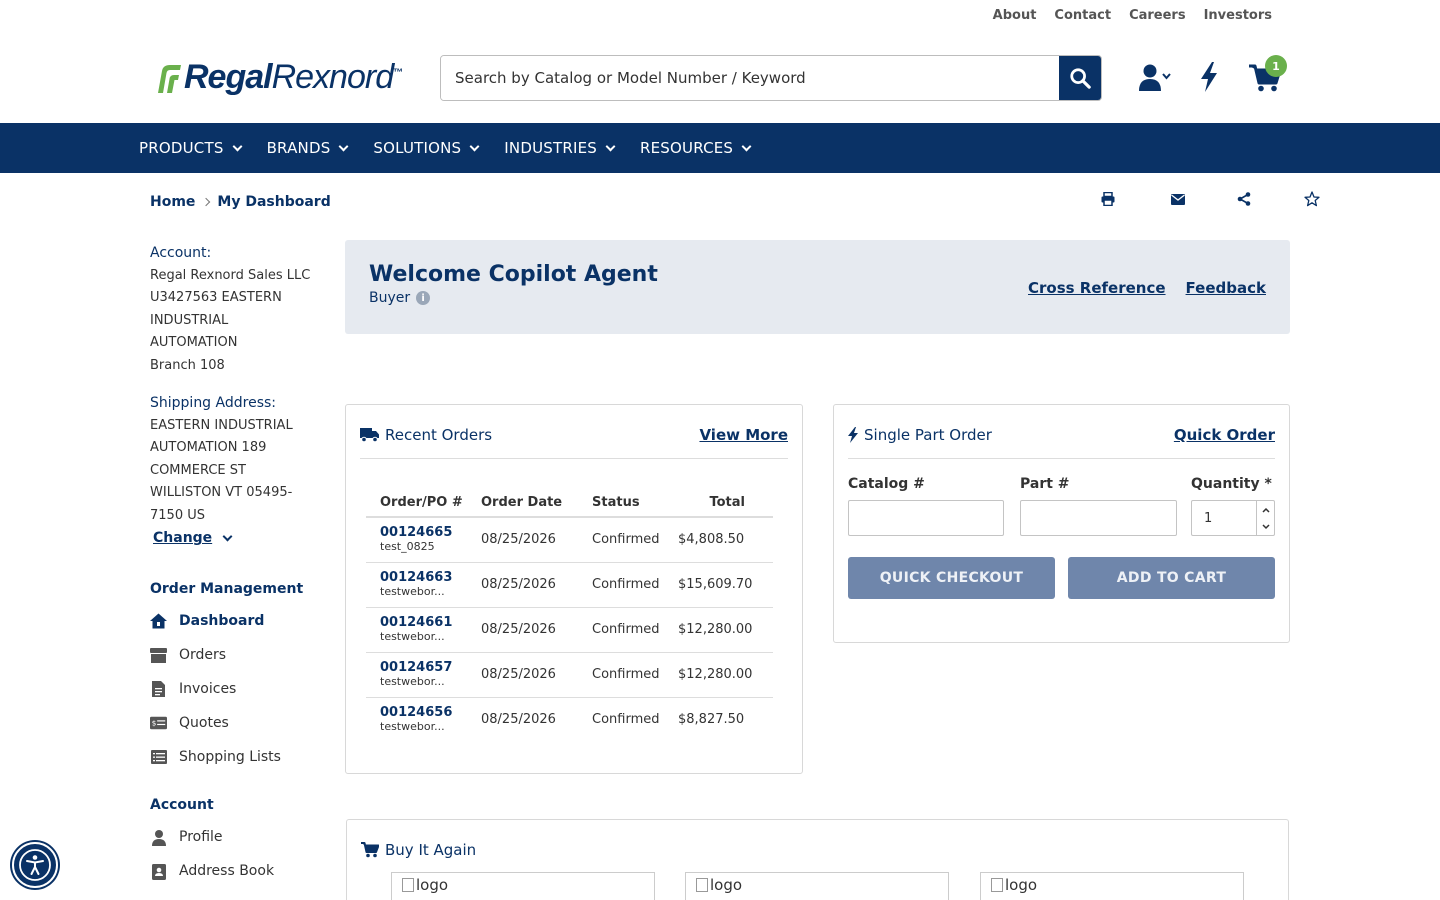 The height and width of the screenshot is (900, 1440). Describe the element at coordinates (235, 689) in the screenshot. I see `sidebar-item-invoices: Invoices` at that location.